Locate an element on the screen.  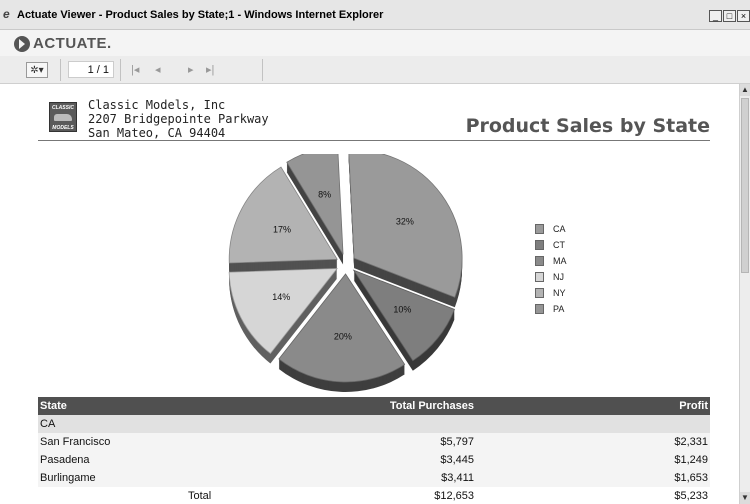
pie-data-label: 10% is located at coordinates (402, 310).